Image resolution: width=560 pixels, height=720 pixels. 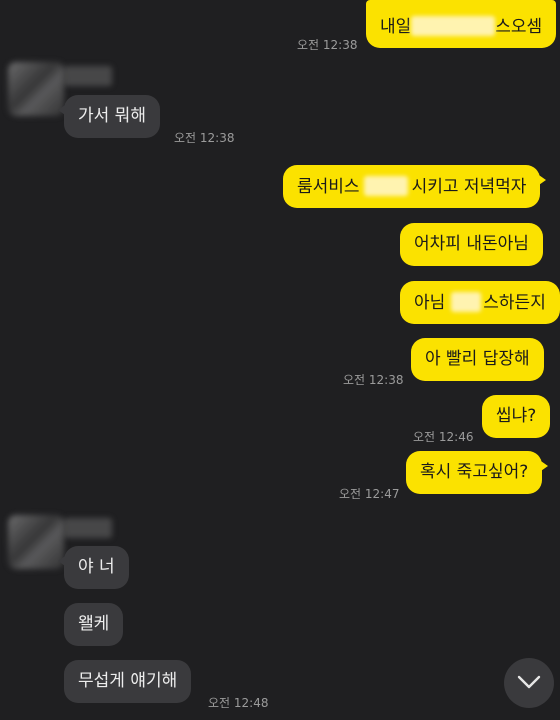 I want to click on my-message: 룸서비스 시키고 저녁먹자, so click(x=415, y=186).